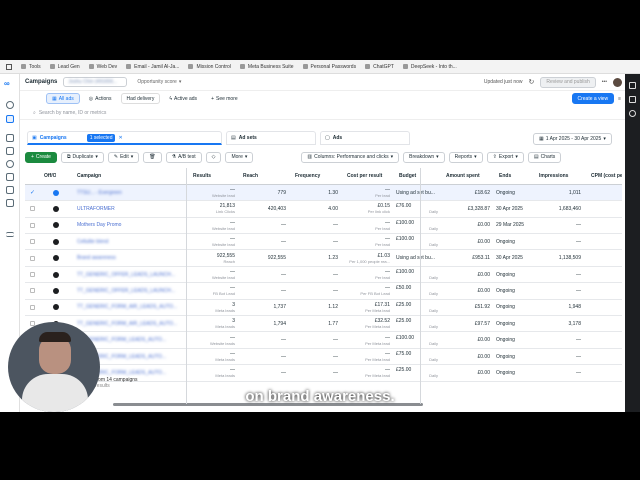 The height and width of the screenshot is (480, 640). What do you see at coordinates (239, 157) in the screenshot?
I see `more-button: More ▾` at bounding box center [239, 157].